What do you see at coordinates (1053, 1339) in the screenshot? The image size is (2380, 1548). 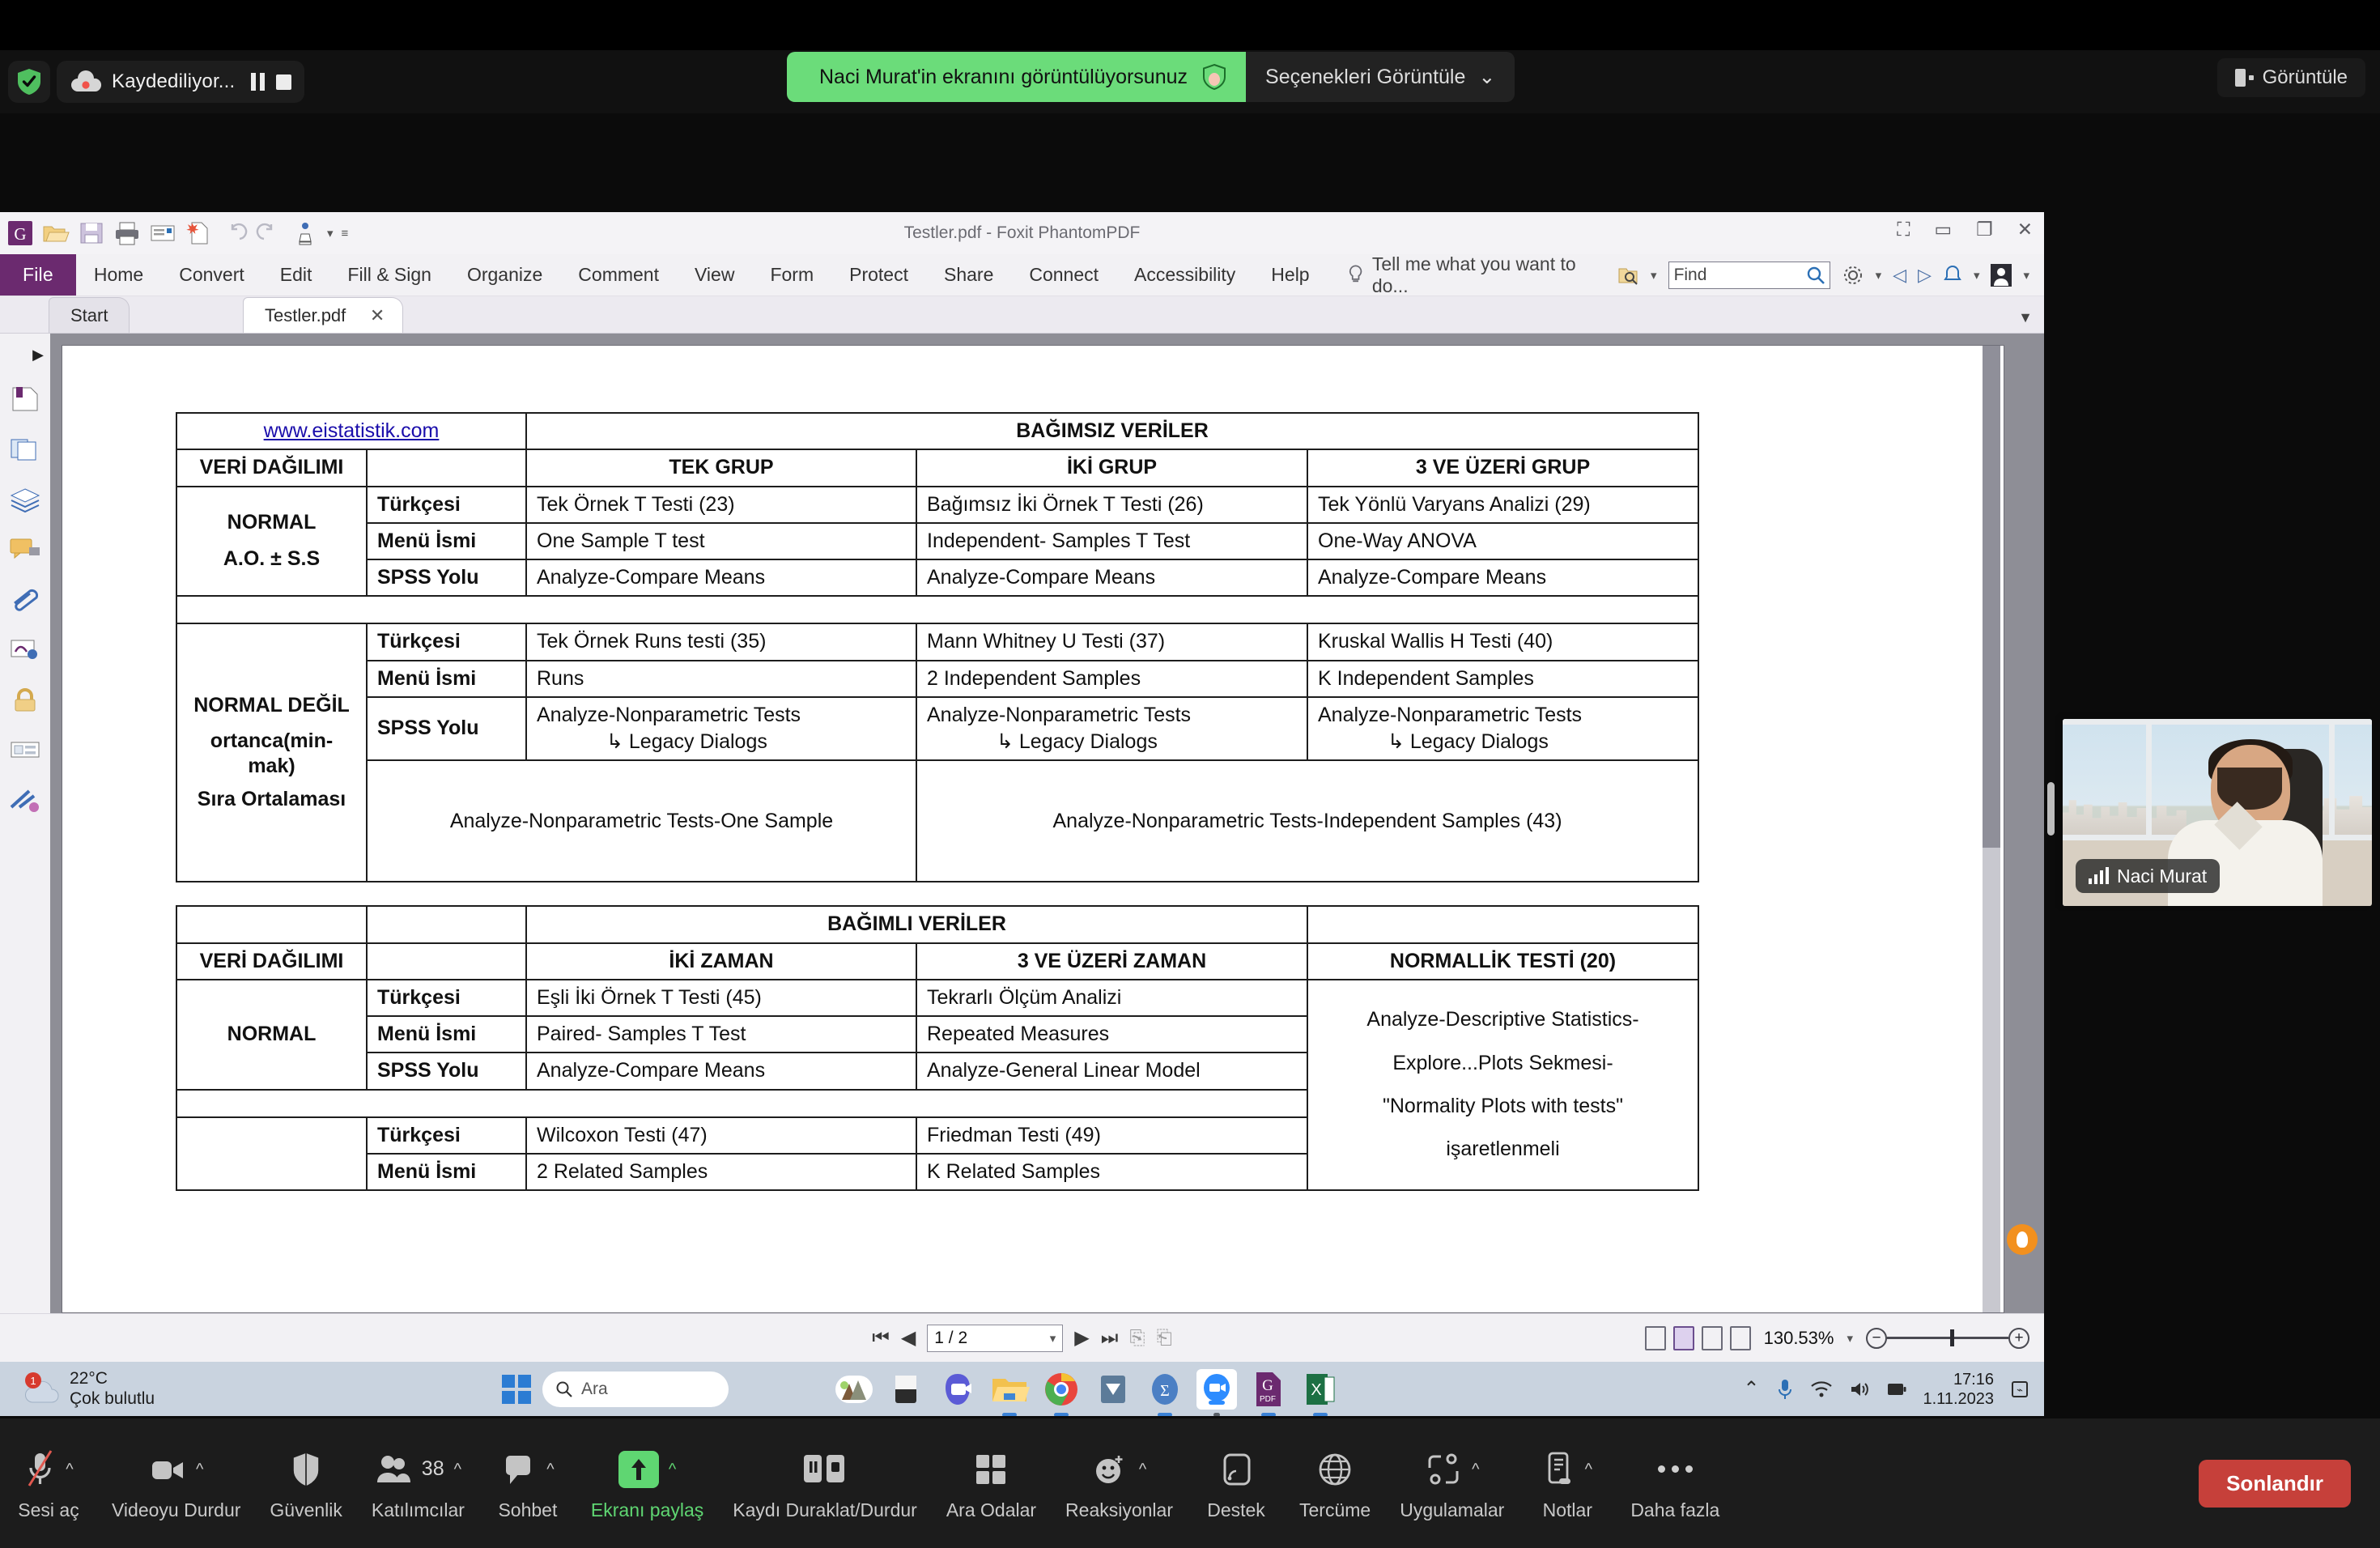 I see `page-dropdown-icon: ▾` at bounding box center [1053, 1339].